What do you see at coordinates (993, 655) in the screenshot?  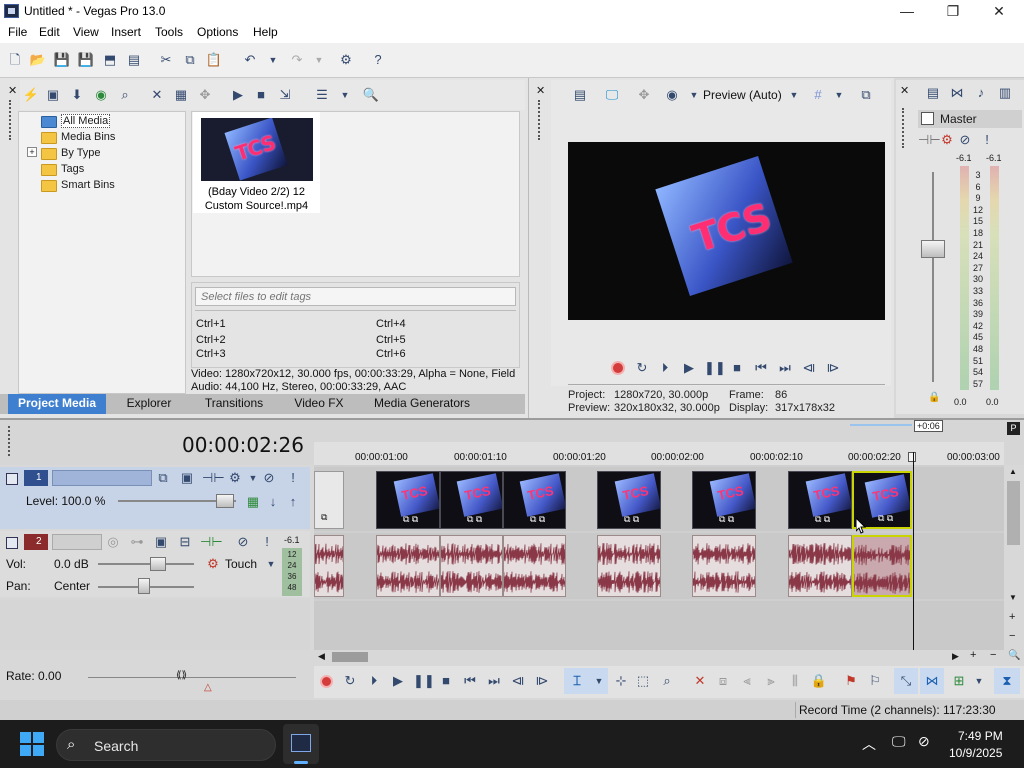 I see `zoom-out-time-icon: −` at bounding box center [993, 655].